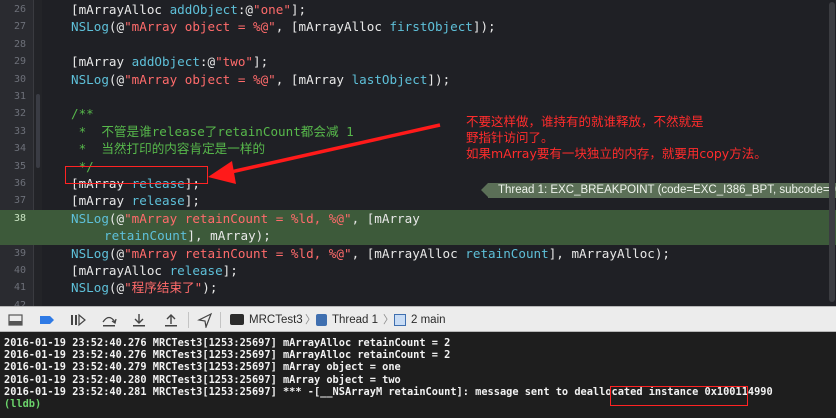 Image resolution: width=836 pixels, height=418 pixels. What do you see at coordinates (163, 288) in the screenshot?
I see `code-token: "程序结束了"` at bounding box center [163, 288].